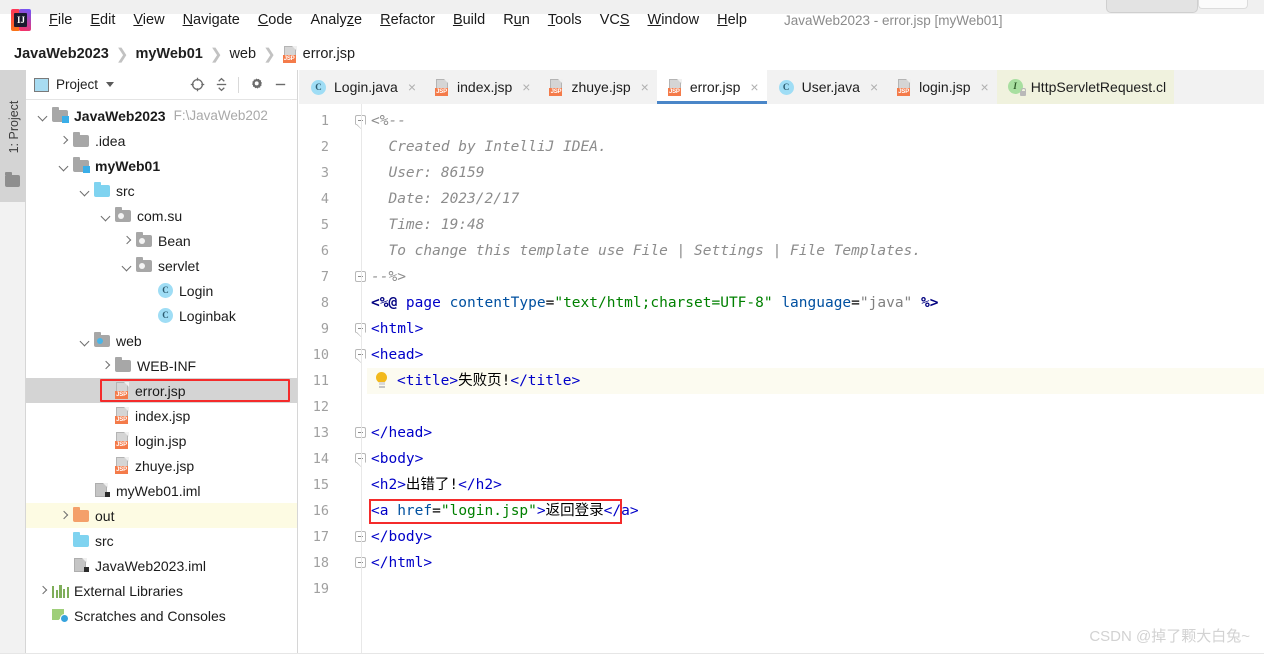 The height and width of the screenshot is (654, 1264). I want to click on tree-item-myweb01-iml: myWeb01.iml, so click(161, 490).